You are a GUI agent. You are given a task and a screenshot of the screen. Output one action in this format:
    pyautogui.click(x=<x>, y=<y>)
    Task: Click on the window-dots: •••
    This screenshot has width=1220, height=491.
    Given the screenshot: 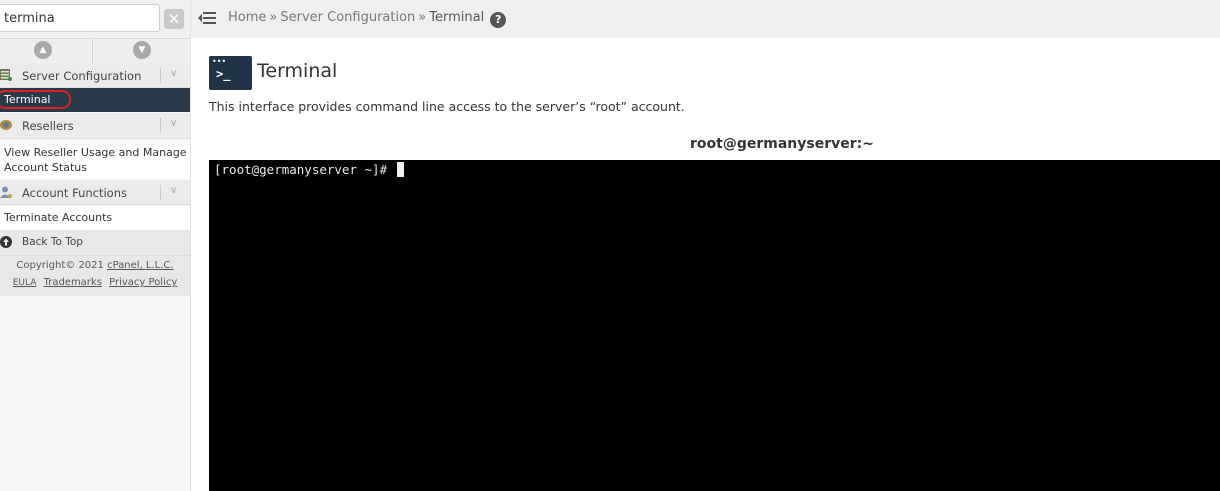 What is the action you would take?
    pyautogui.click(x=219, y=61)
    